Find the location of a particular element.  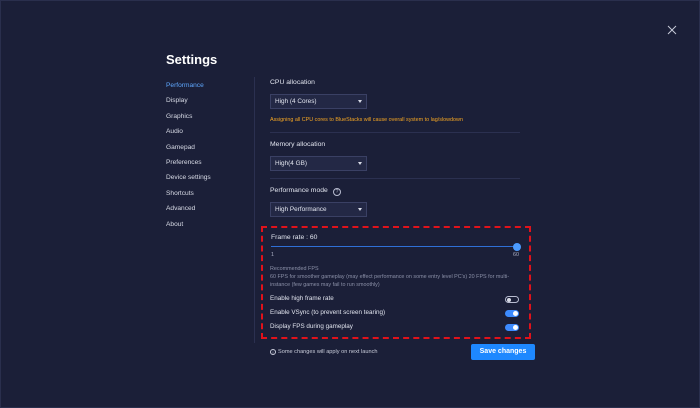

frame-rate-slider-track is located at coordinates (394, 246).